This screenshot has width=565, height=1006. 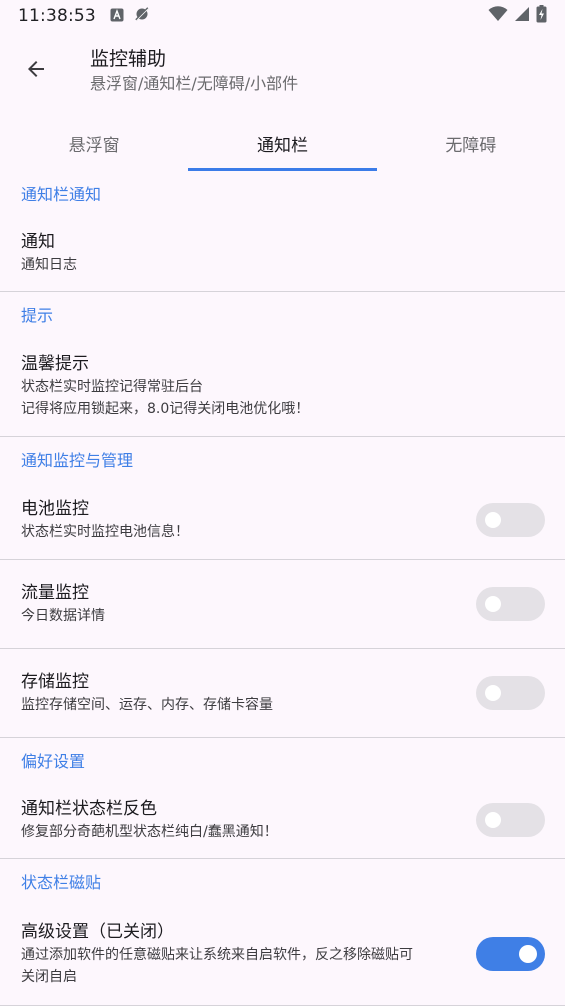 I want to click on battery-monitor-switch, so click(x=510, y=520).